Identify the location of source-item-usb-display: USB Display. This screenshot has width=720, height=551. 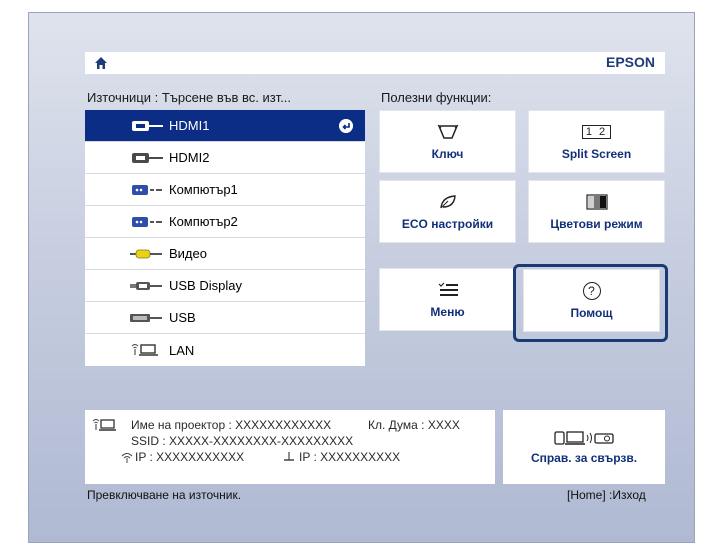
(225, 286).